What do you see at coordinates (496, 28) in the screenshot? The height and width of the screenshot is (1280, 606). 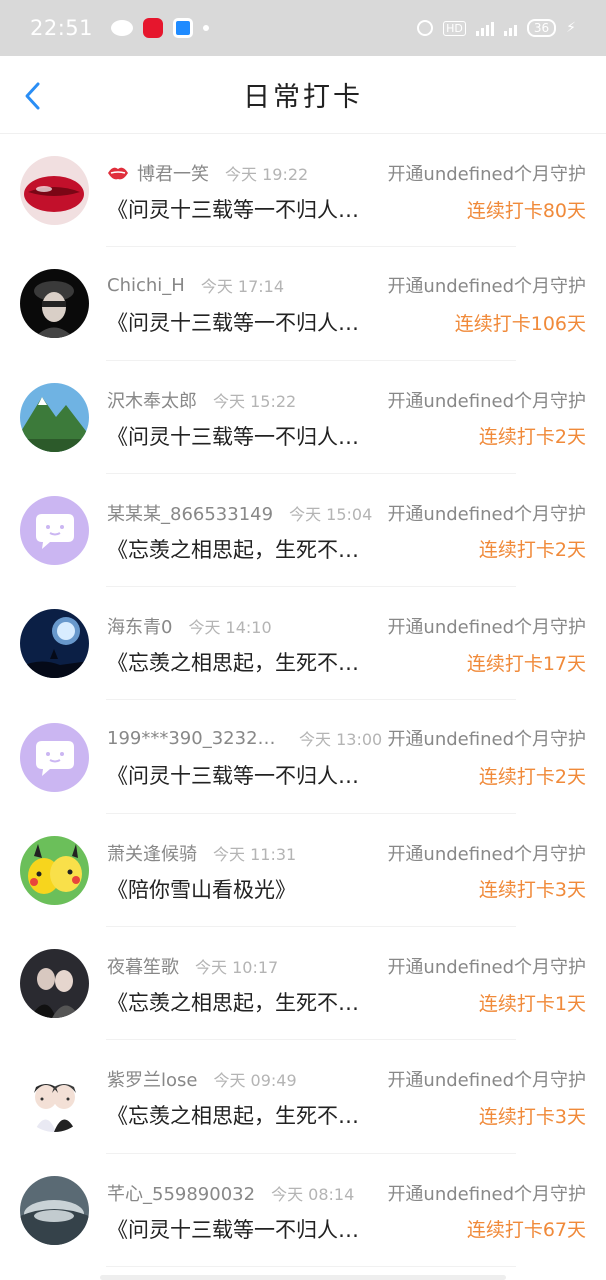 I see `system-icons: HD 36 ⚡` at bounding box center [496, 28].